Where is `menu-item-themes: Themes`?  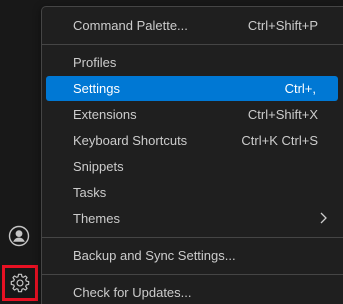 menu-item-themes: Themes is located at coordinates (193, 218).